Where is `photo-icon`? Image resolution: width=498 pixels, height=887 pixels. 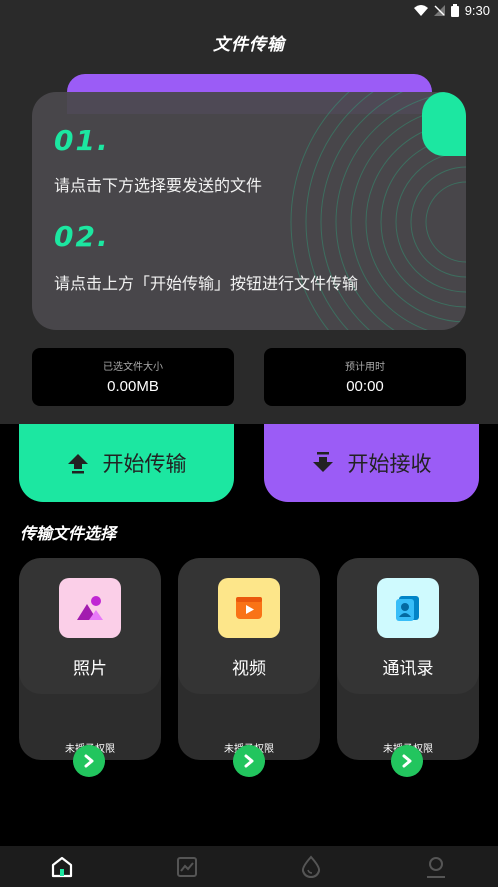
photo-icon is located at coordinates (90, 608).